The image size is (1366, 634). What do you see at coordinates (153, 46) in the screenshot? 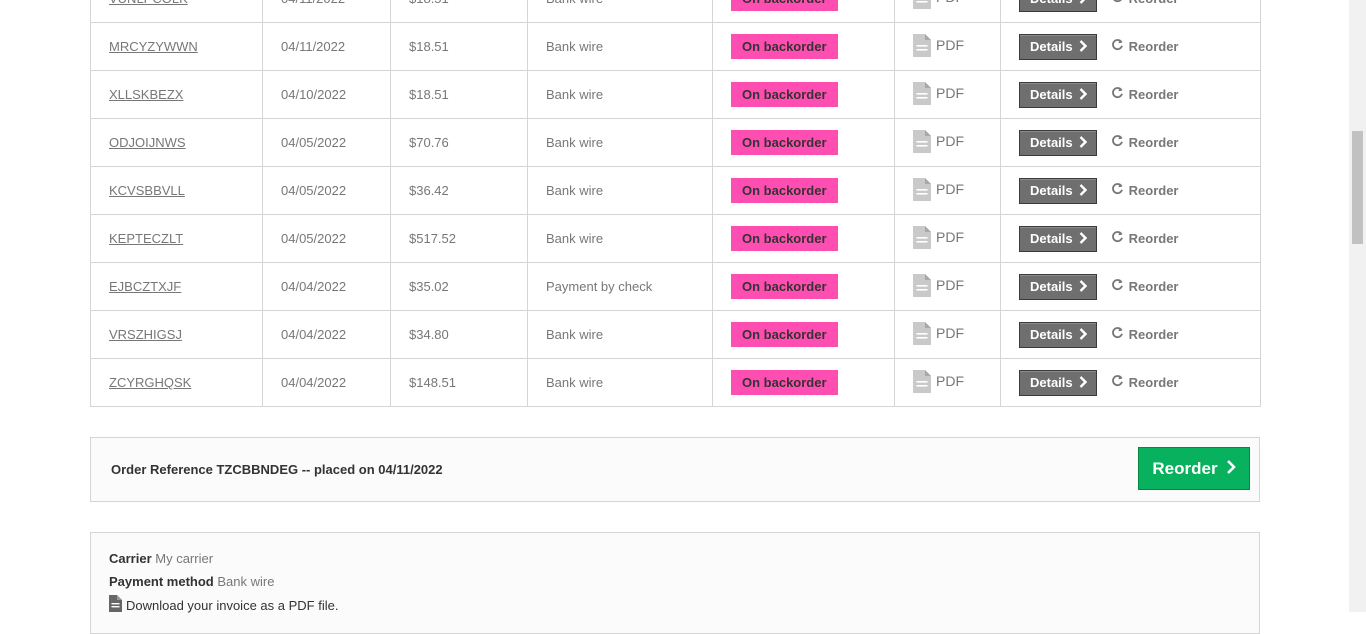
I see `order-ref-link: MRCYZYWWN` at bounding box center [153, 46].